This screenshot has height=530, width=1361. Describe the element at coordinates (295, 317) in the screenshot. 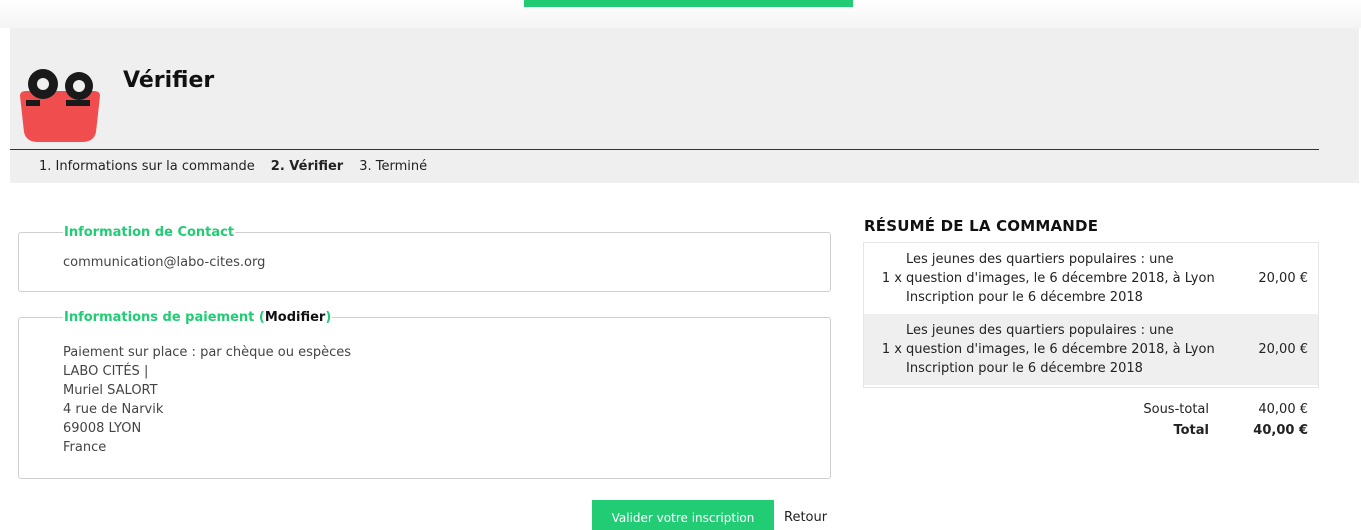

I see `modify-payment-link: Modifier` at that location.